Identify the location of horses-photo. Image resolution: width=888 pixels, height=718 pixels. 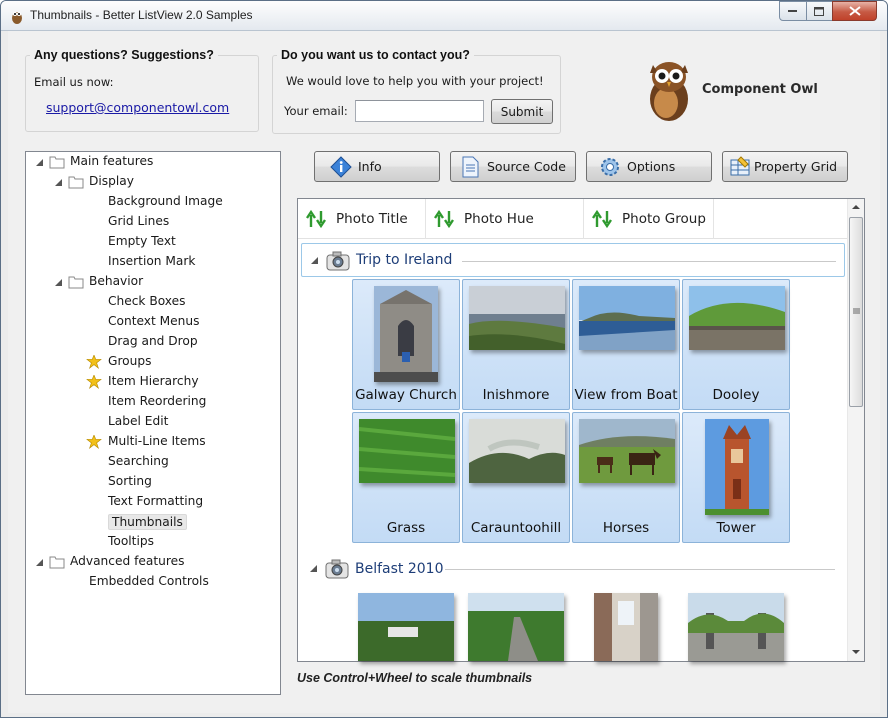
(627, 451).